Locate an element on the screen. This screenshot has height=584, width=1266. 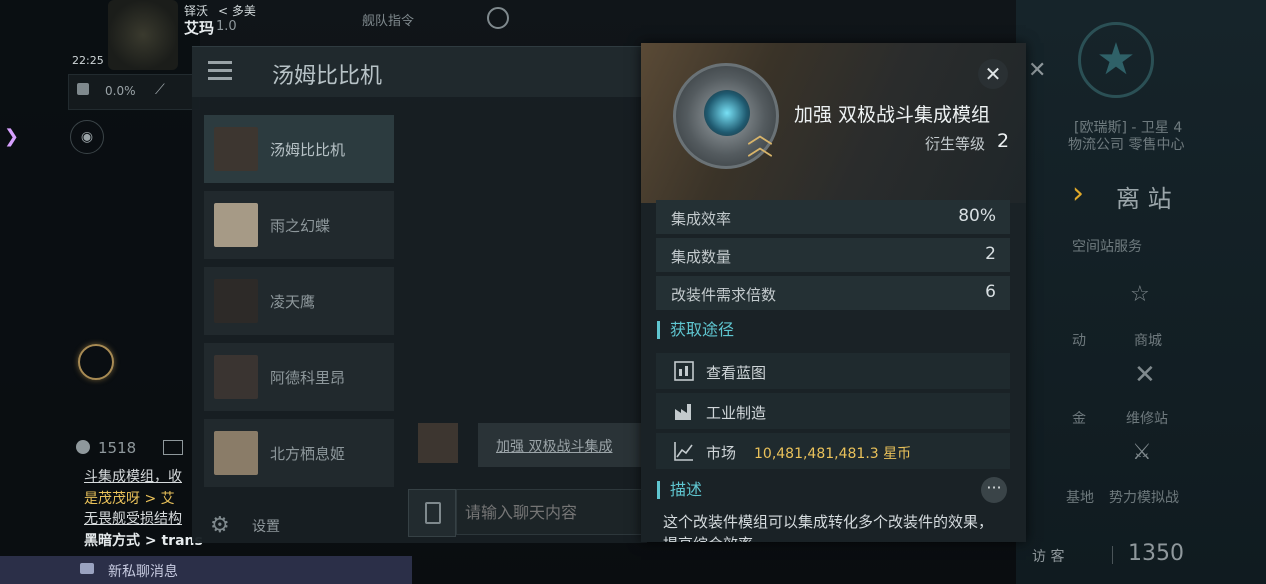
tier-value: 2 is located at coordinates (1003, 141).